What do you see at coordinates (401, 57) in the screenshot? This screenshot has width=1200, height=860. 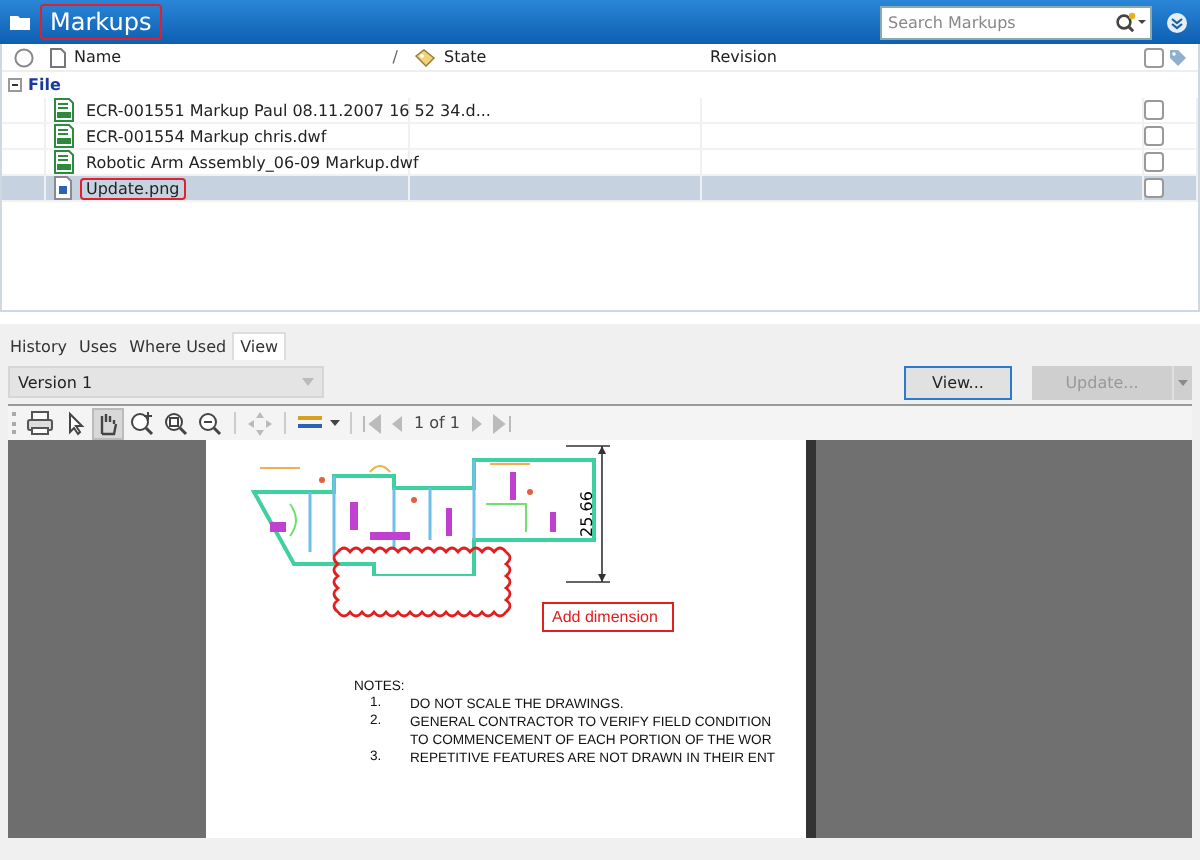 I see `sort-mark: /` at bounding box center [401, 57].